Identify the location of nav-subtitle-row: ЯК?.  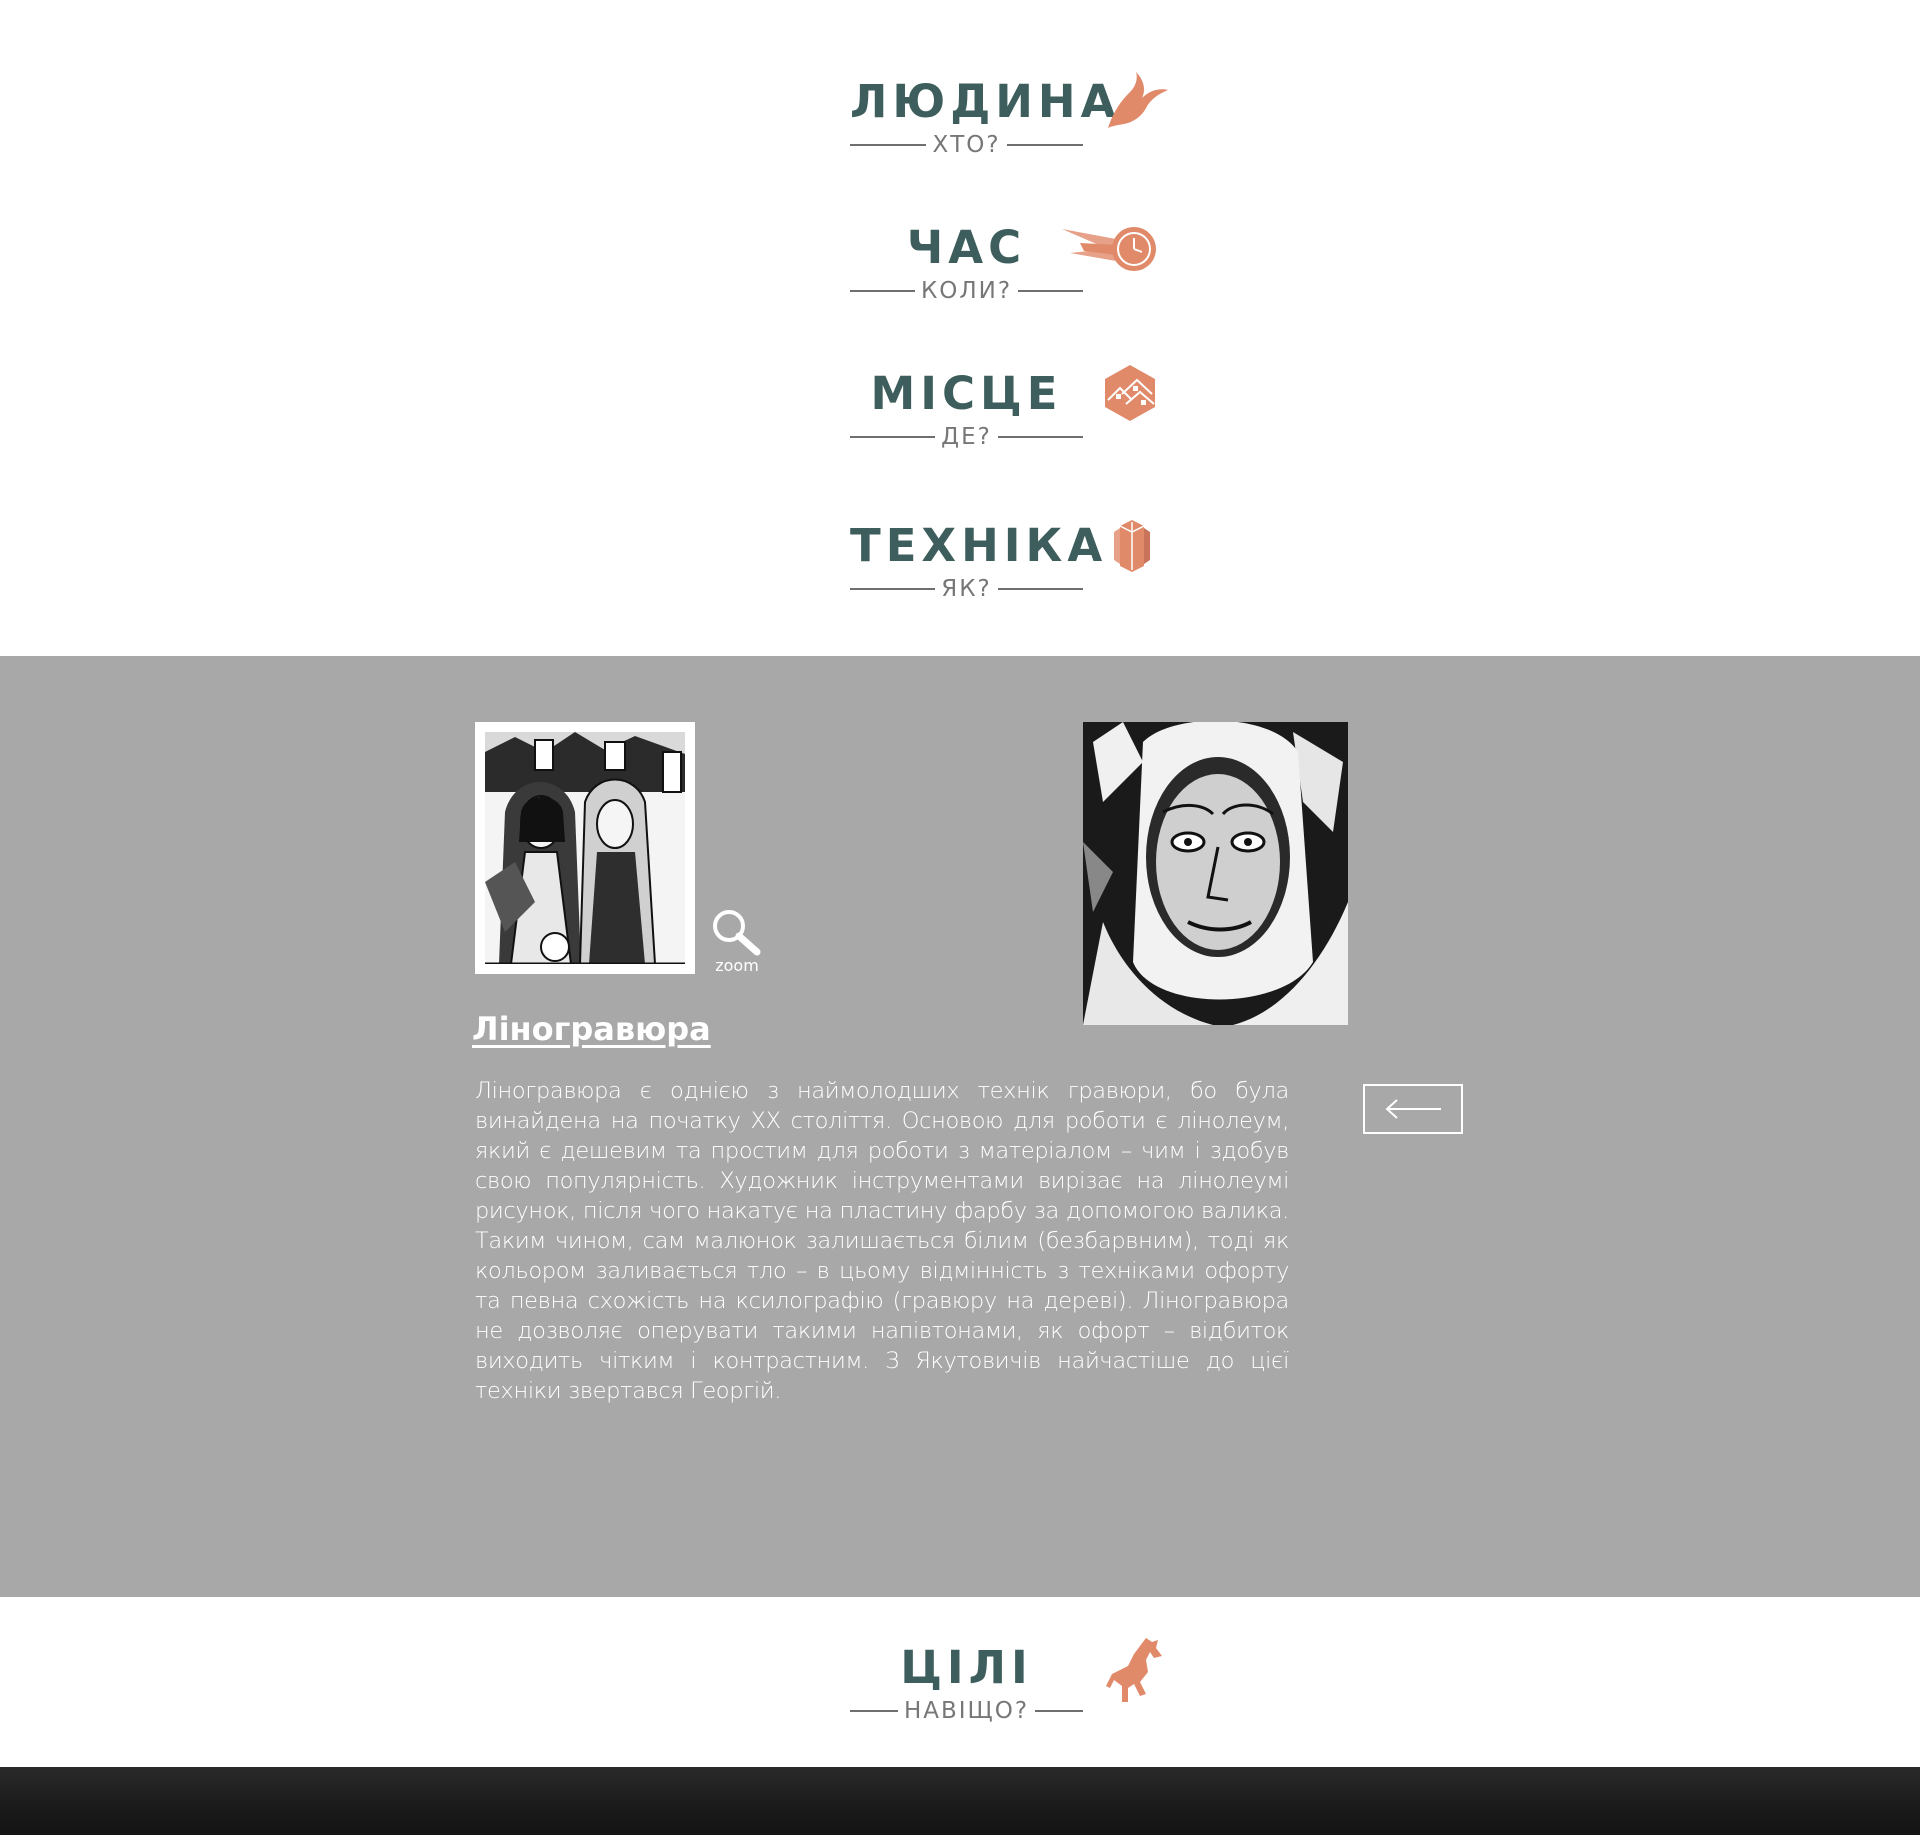
(966, 589).